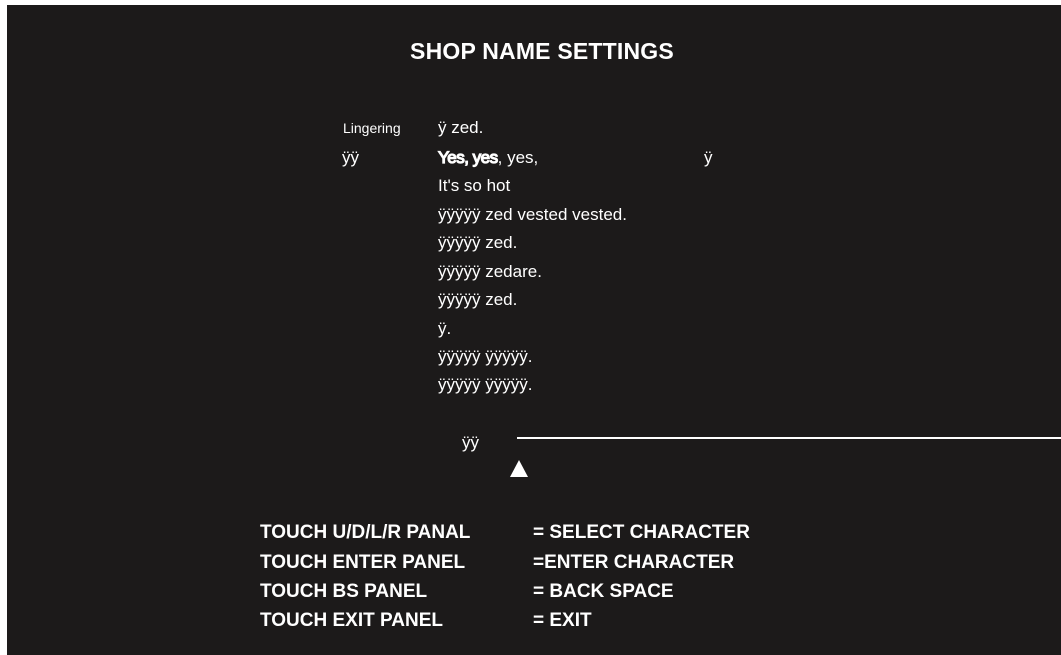 The height and width of the screenshot is (655, 1061). I want to click on message-line-2-rest: , yes,, so click(518, 157).